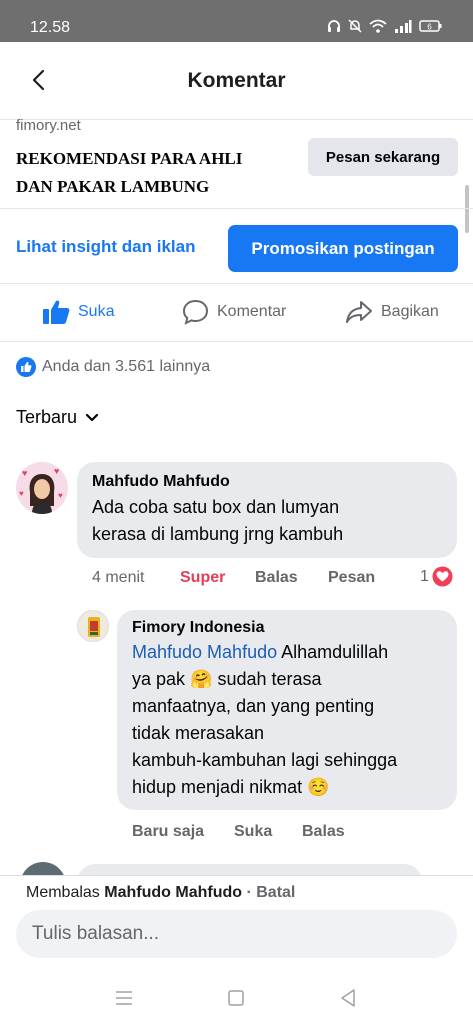 The image size is (473, 1024). What do you see at coordinates (343, 248) in the screenshot?
I see `promote-post-button: Promosikan postingan` at bounding box center [343, 248].